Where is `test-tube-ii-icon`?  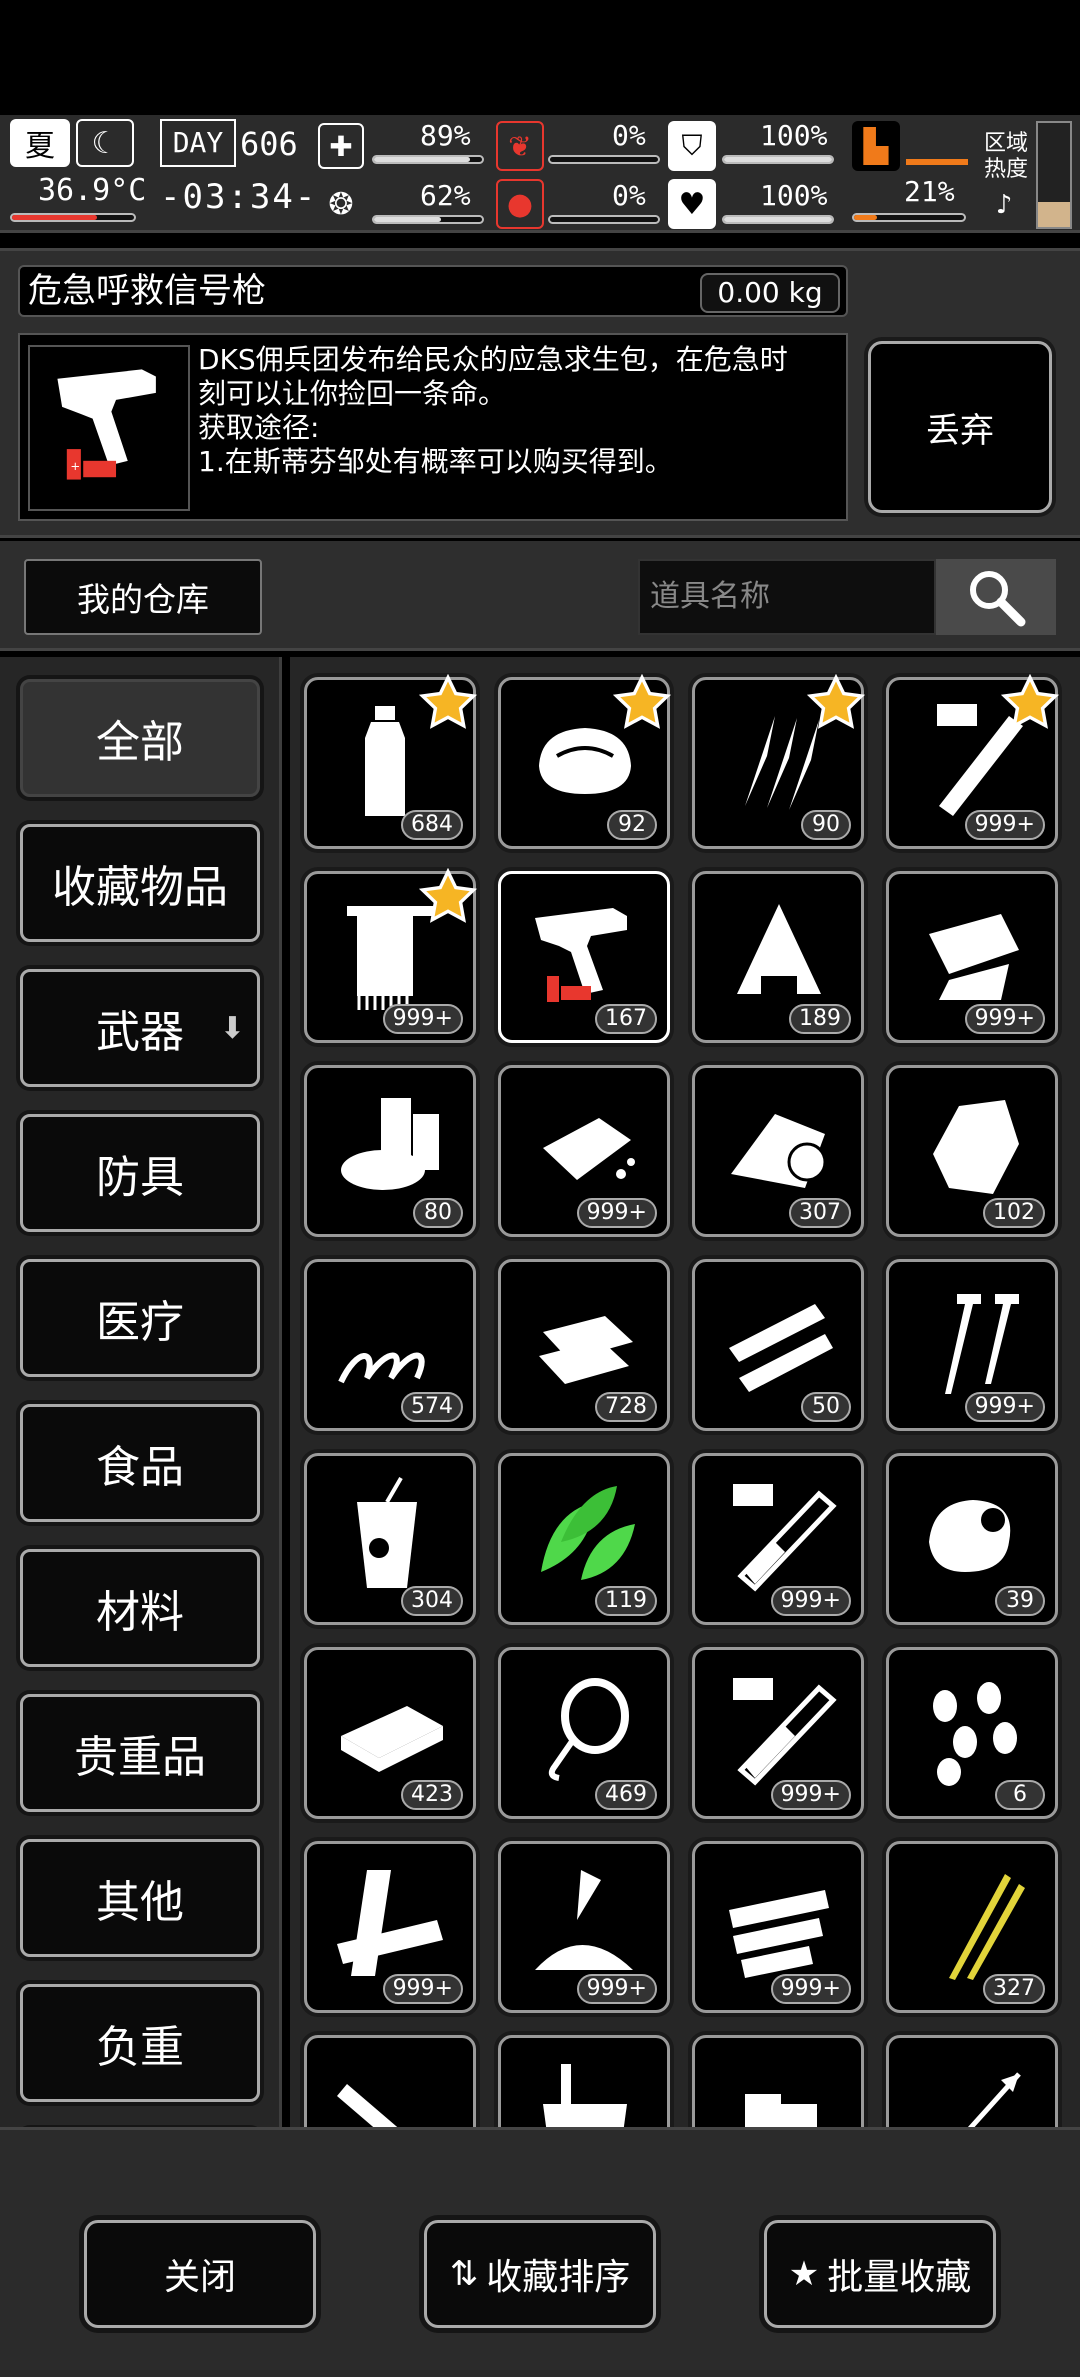
test-tube-ii-icon is located at coordinates (785, 1732).